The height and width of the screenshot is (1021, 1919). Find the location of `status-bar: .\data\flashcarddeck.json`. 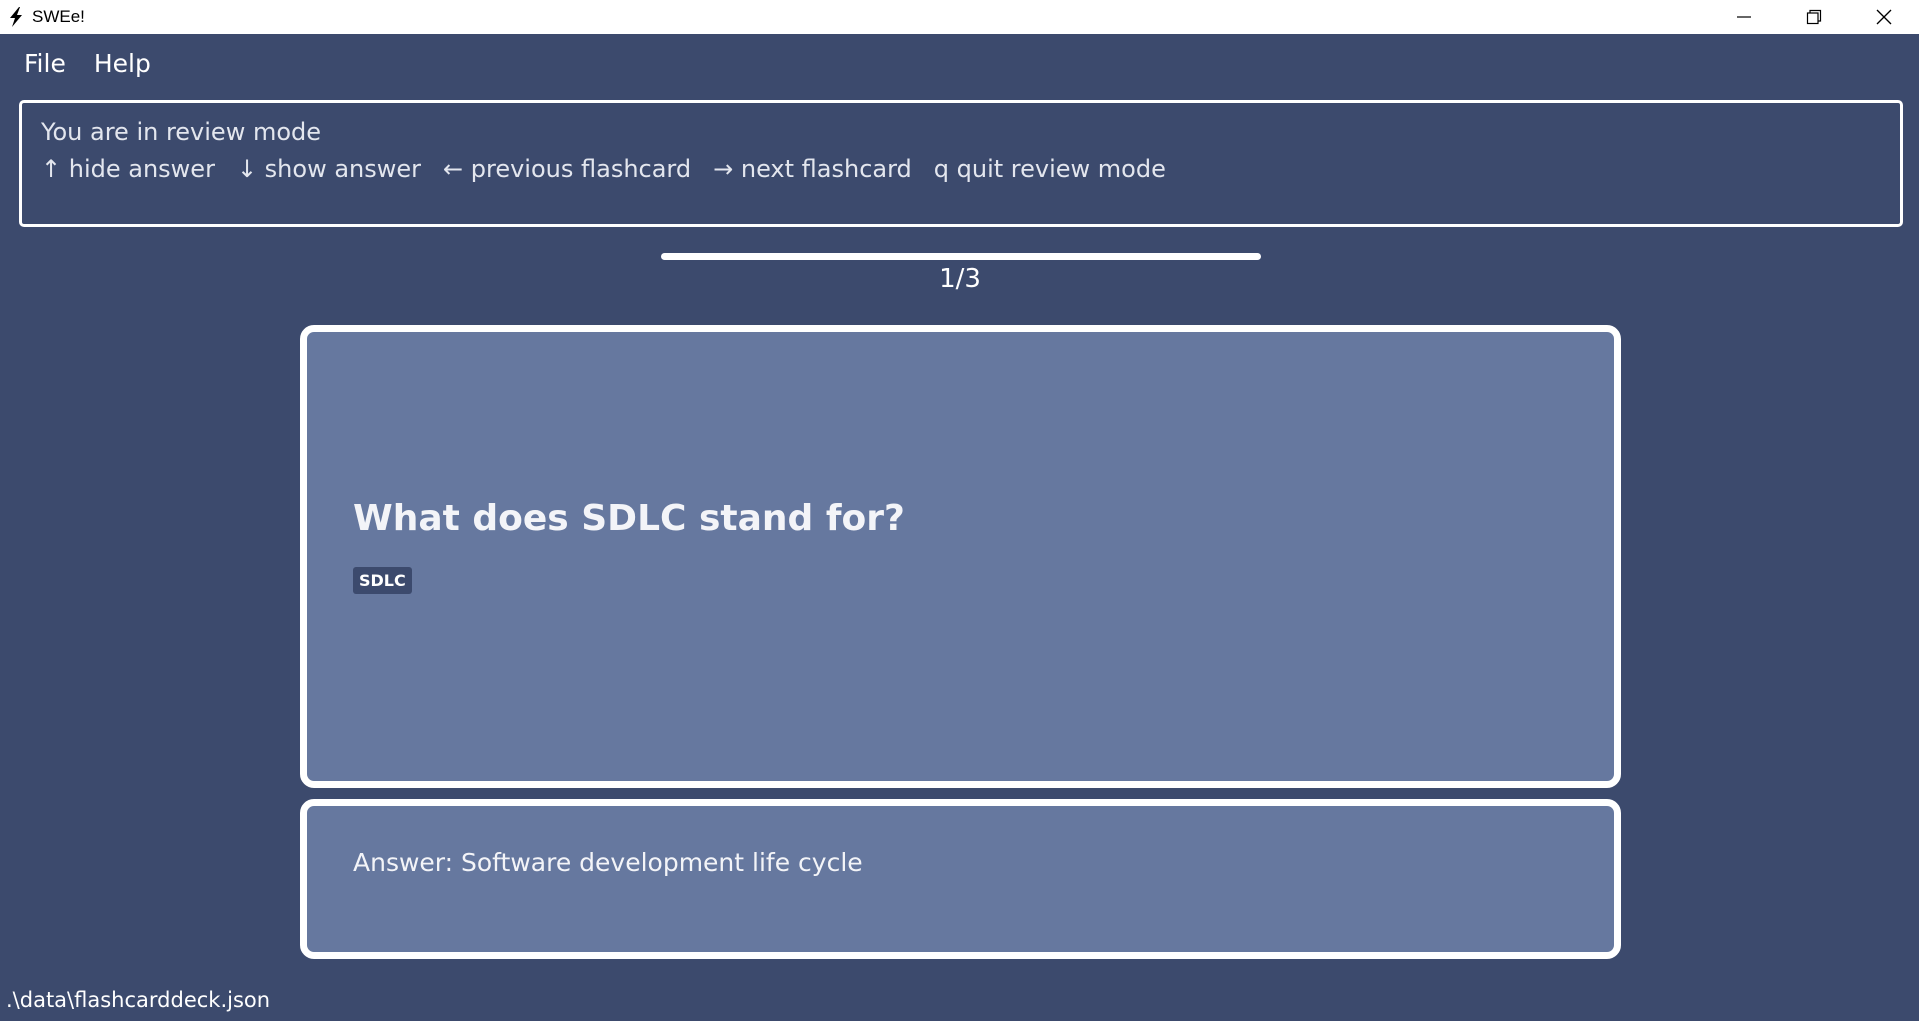

status-bar: .\data\flashcarddeck.json is located at coordinates (959, 999).